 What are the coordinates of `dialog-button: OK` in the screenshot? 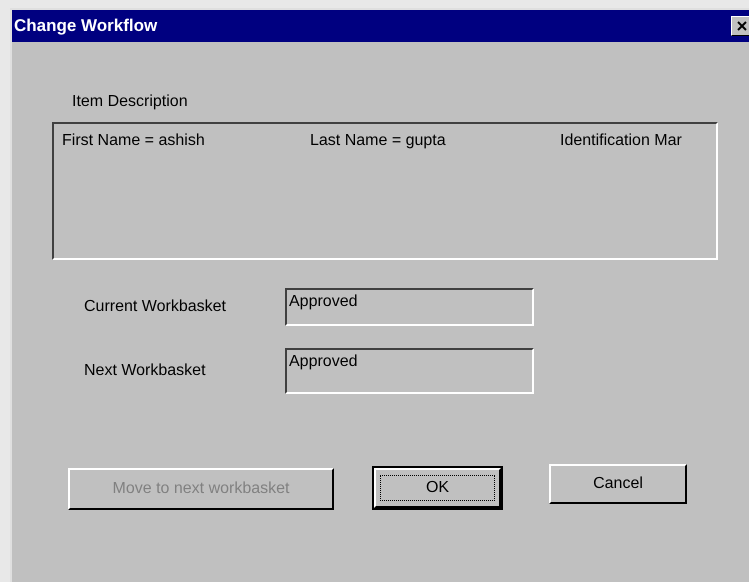 It's located at (437, 488).